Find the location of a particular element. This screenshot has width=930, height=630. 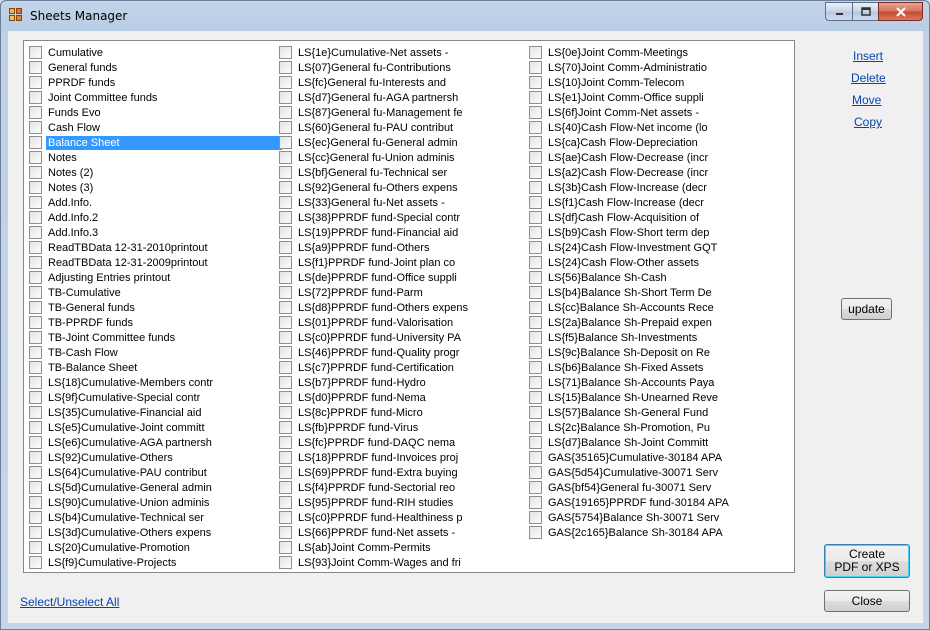

sheet-list-item: LS{8c}PPRDF fund-Micro is located at coordinates (373, 412).